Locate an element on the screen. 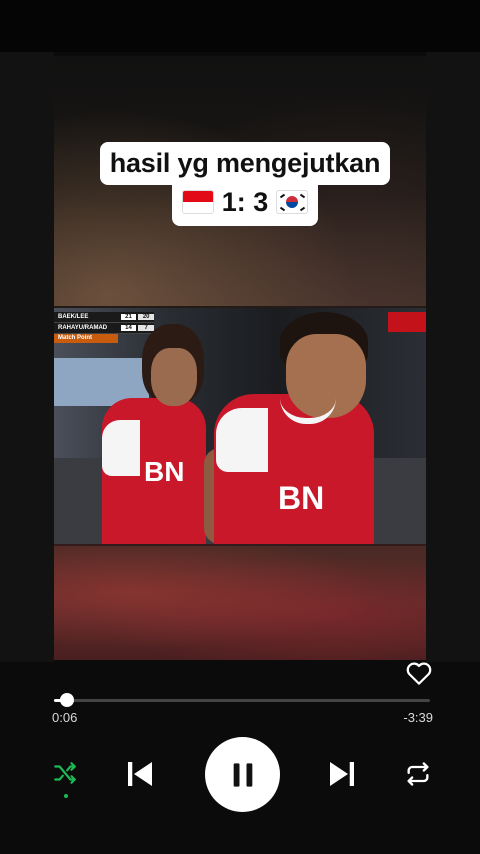  background-panel-left is located at coordinates (27, 357).